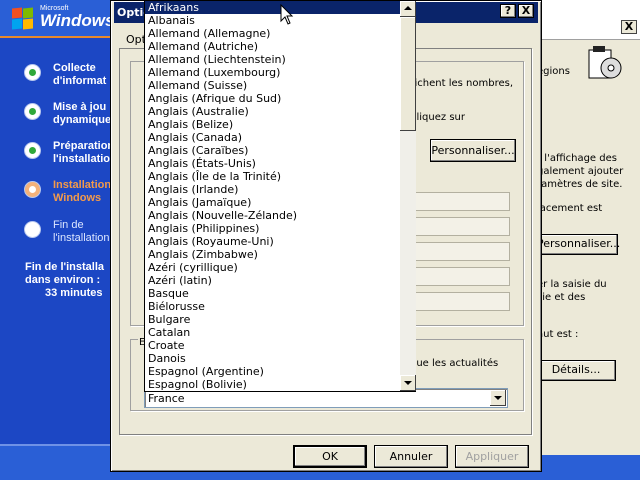 The height and width of the screenshot is (480, 640). Describe the element at coordinates (273, 124) in the screenshot. I see `dropdown-item: Anglais (Belize)` at that location.